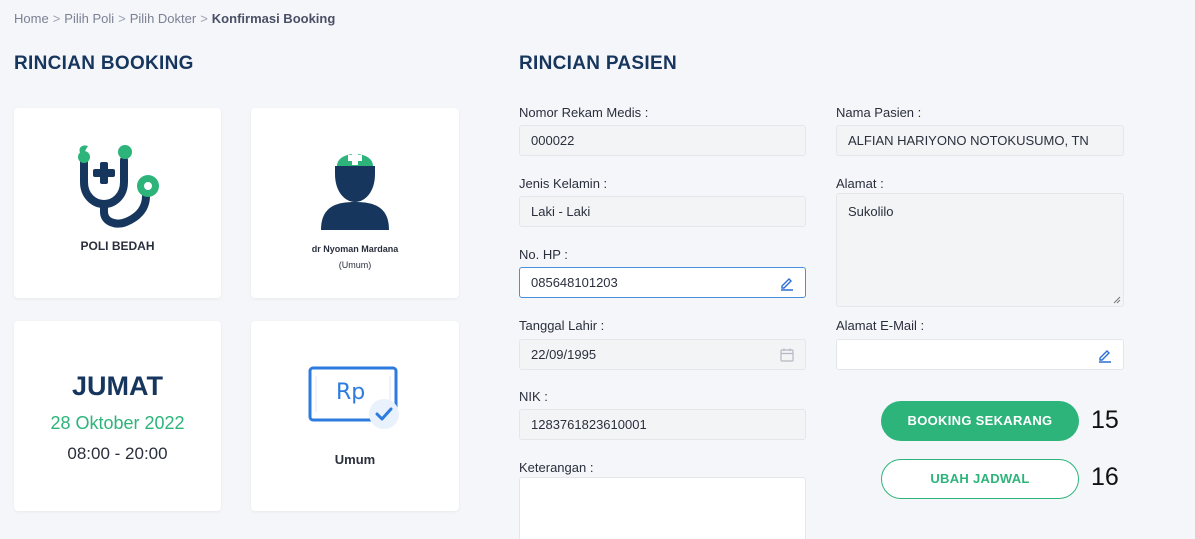 Image resolution: width=1195 pixels, height=539 pixels. I want to click on money-check-icon: Rp, so click(353, 397).